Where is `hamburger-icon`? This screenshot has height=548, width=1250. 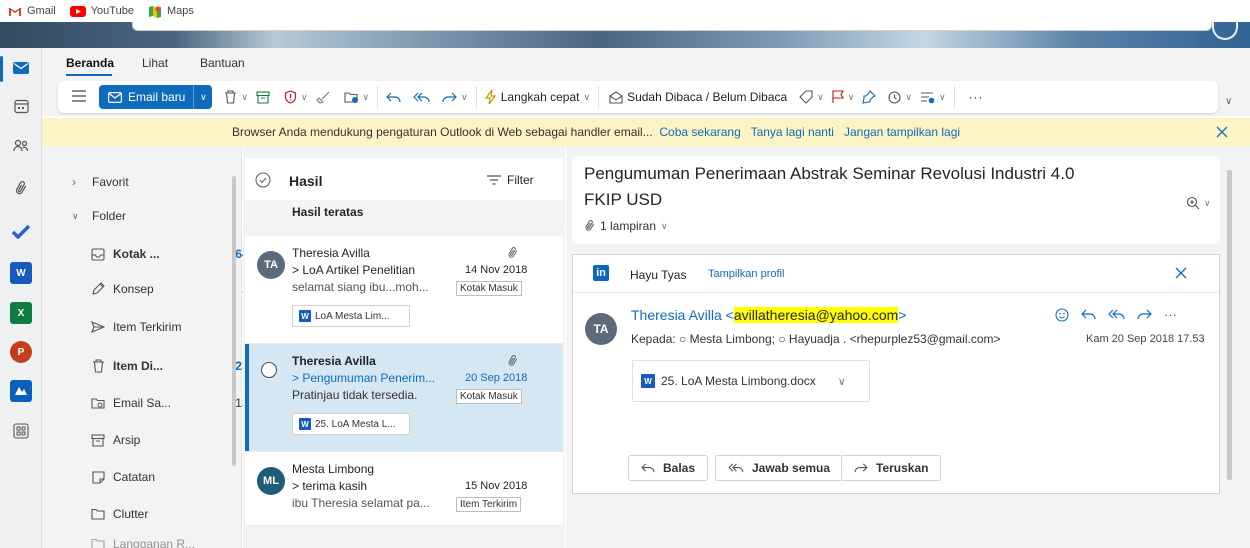
hamburger-icon is located at coordinates (79, 96).